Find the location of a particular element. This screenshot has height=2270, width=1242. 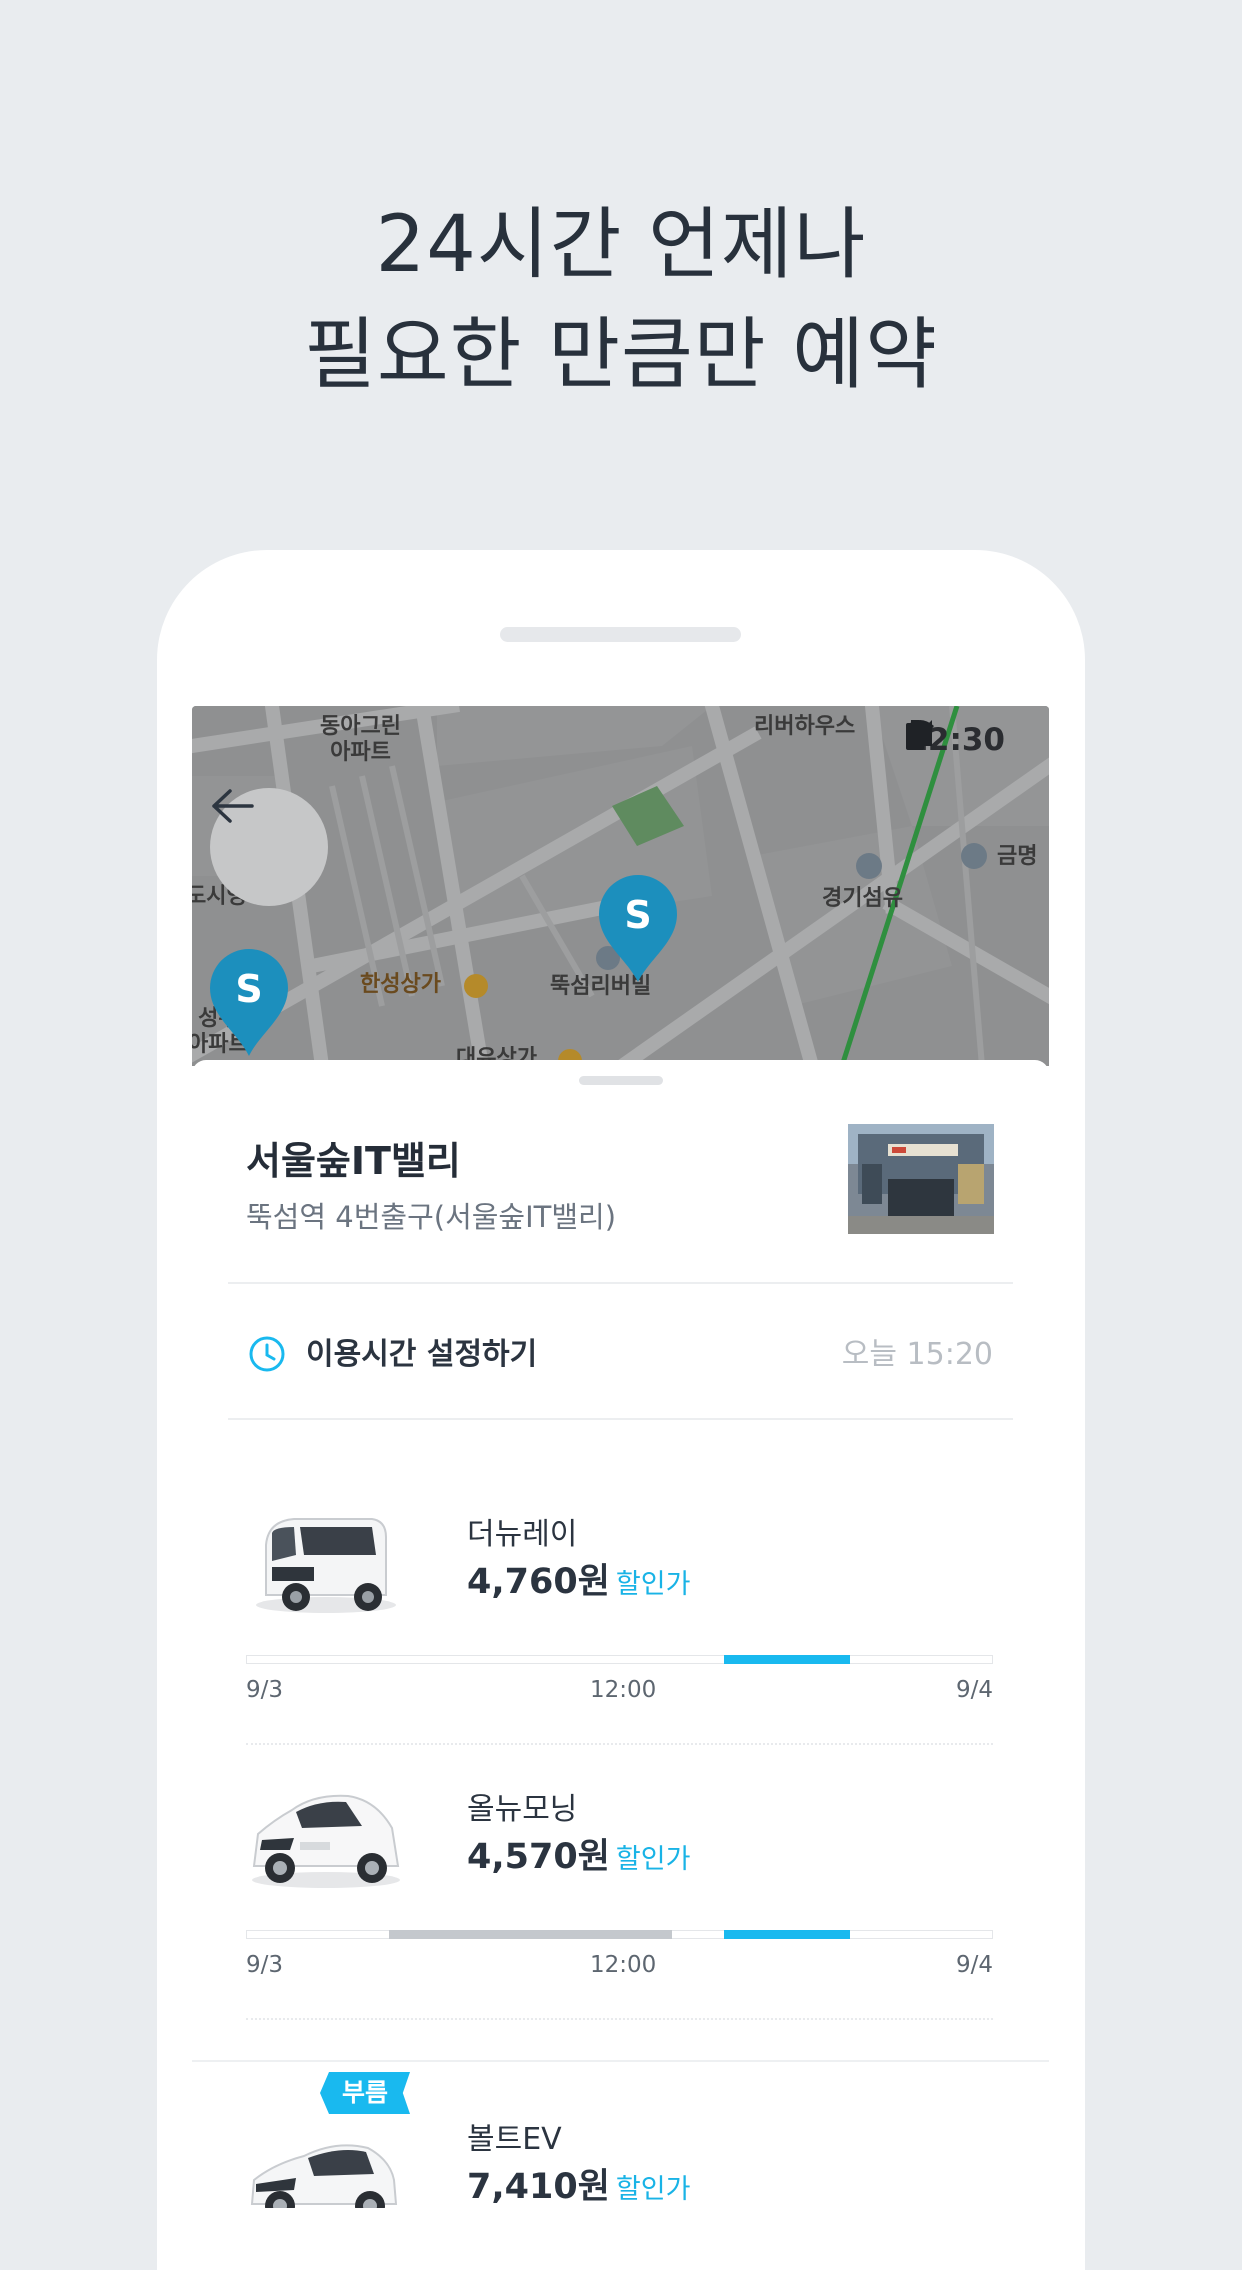

time-setting-value: 오늘 15:20 is located at coordinates (917, 1354).